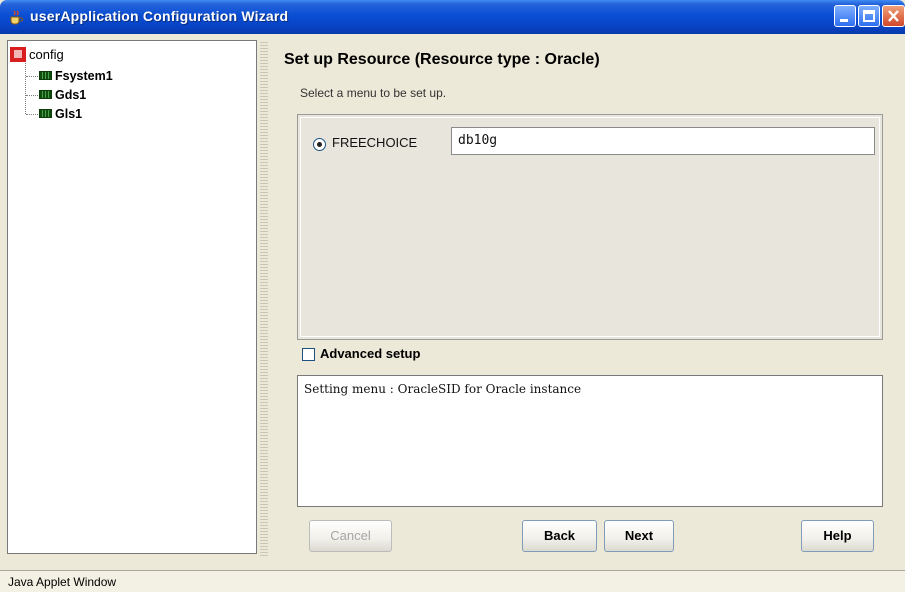 The height and width of the screenshot is (592, 905). I want to click on instruction-text: Select a menu to be set up., so click(373, 93).